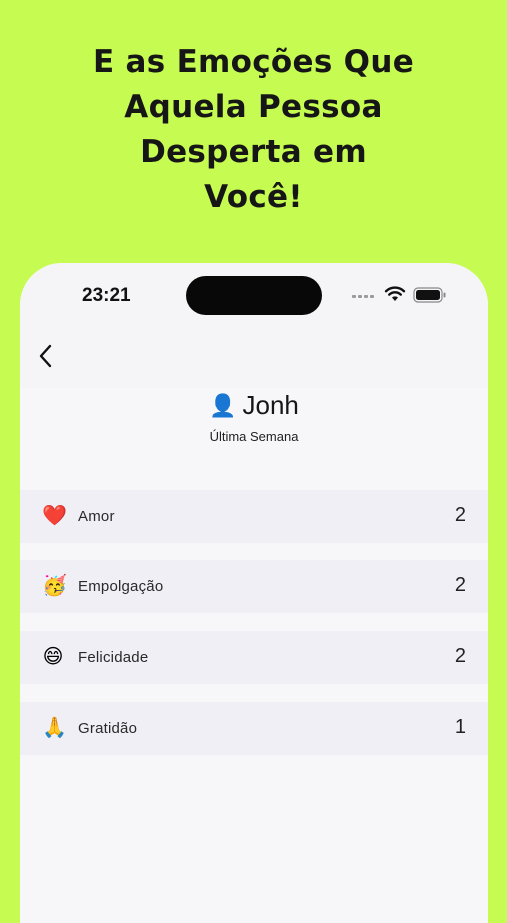  What do you see at coordinates (45, 356) in the screenshot?
I see `chevron-left-icon` at bounding box center [45, 356].